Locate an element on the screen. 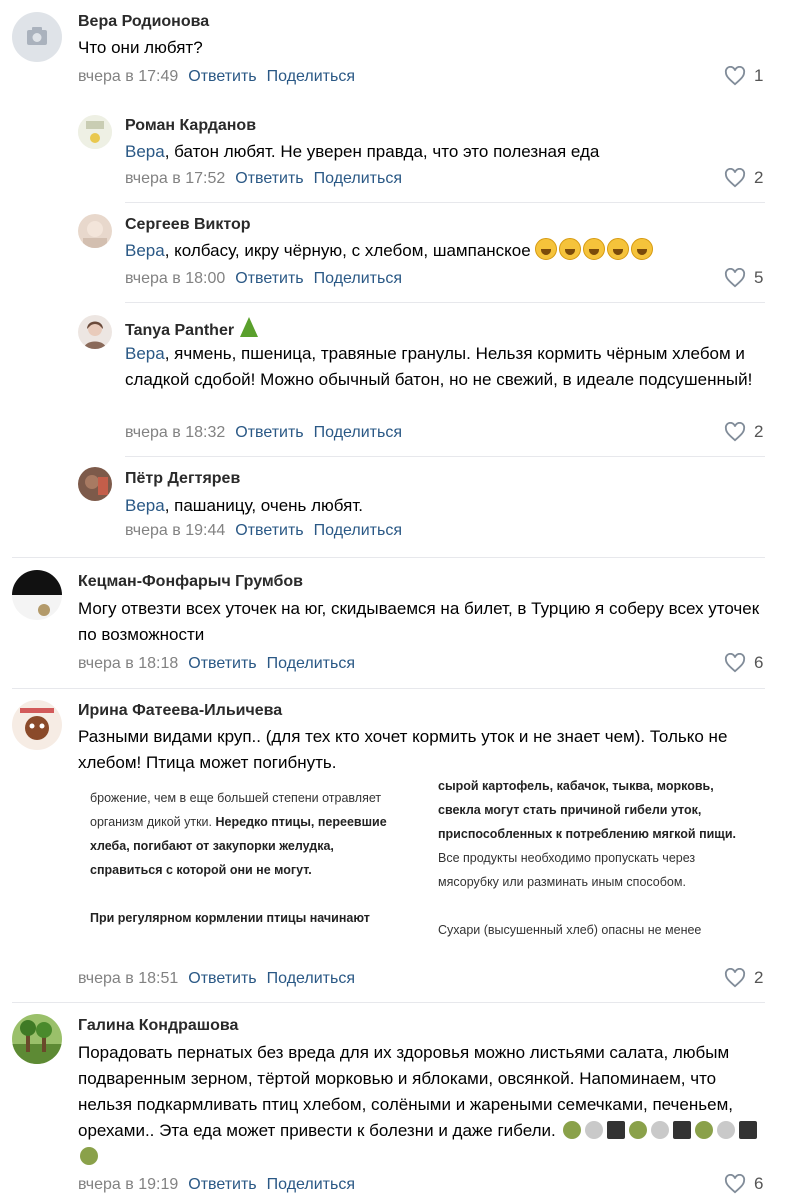 The width and height of the screenshot is (790, 1200). comment-time: вчера в 17:49 is located at coordinates (128, 76).